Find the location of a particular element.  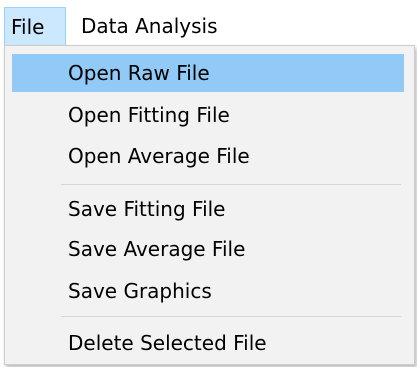

menu-item-label: Save Average File is located at coordinates (157, 249).